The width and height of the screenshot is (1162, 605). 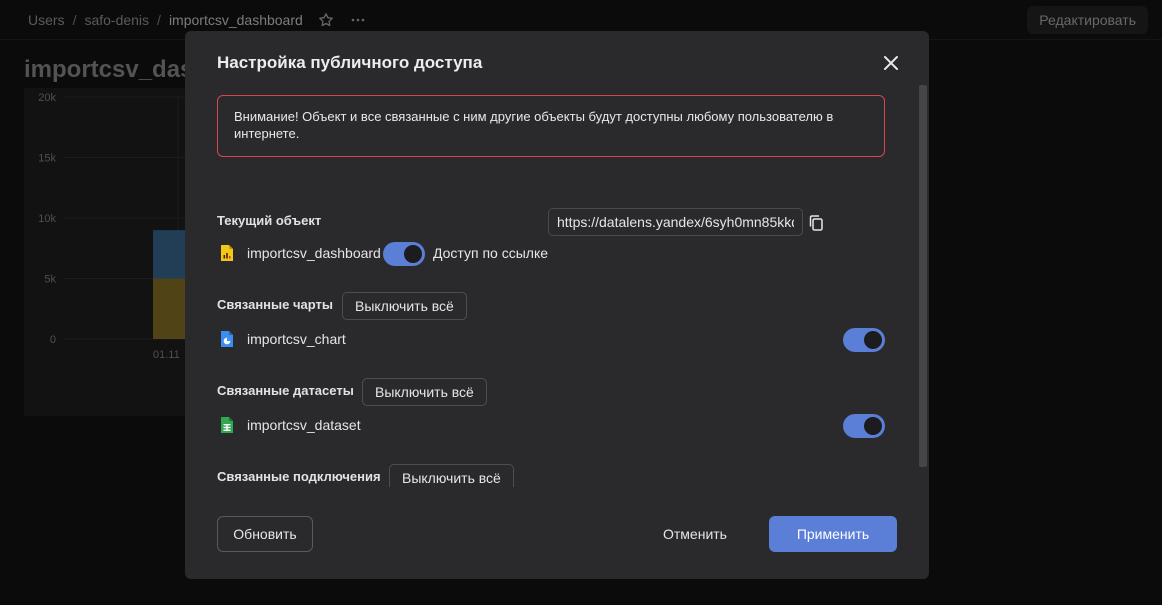 I want to click on linked-dataset-row: importcsv_dataset, so click(x=290, y=425).